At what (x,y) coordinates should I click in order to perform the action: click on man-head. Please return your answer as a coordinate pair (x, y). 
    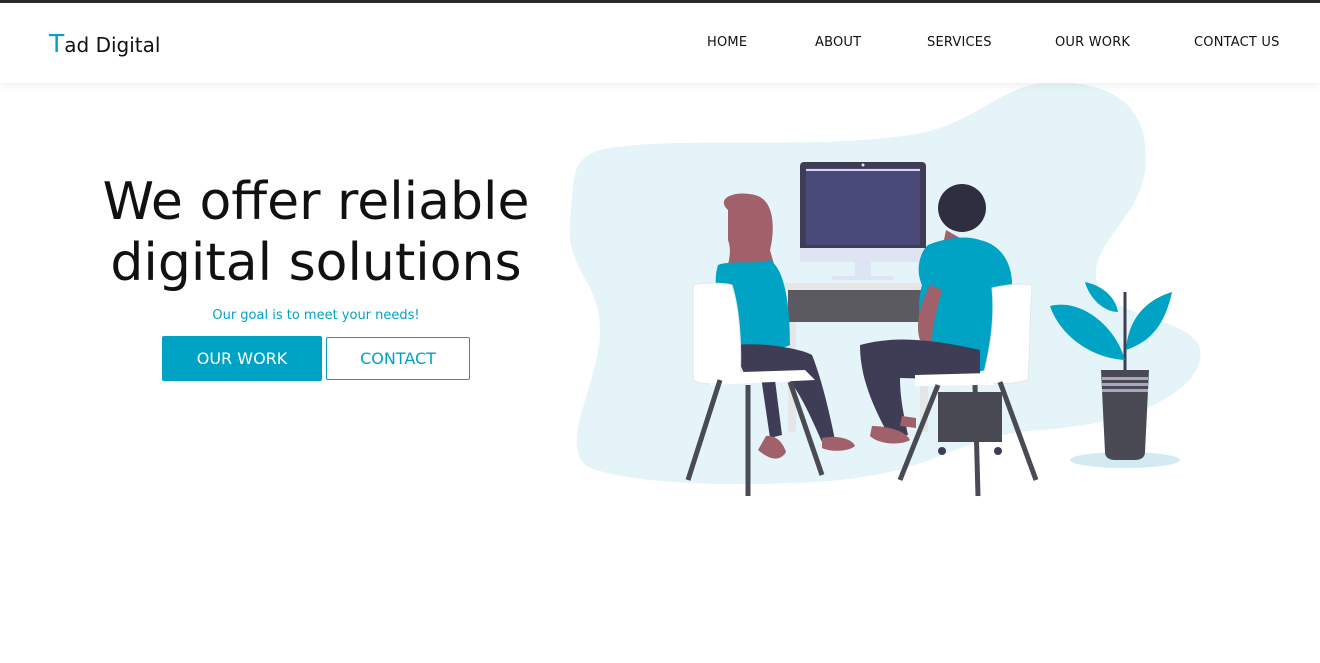
    Looking at the image, I should click on (962, 208).